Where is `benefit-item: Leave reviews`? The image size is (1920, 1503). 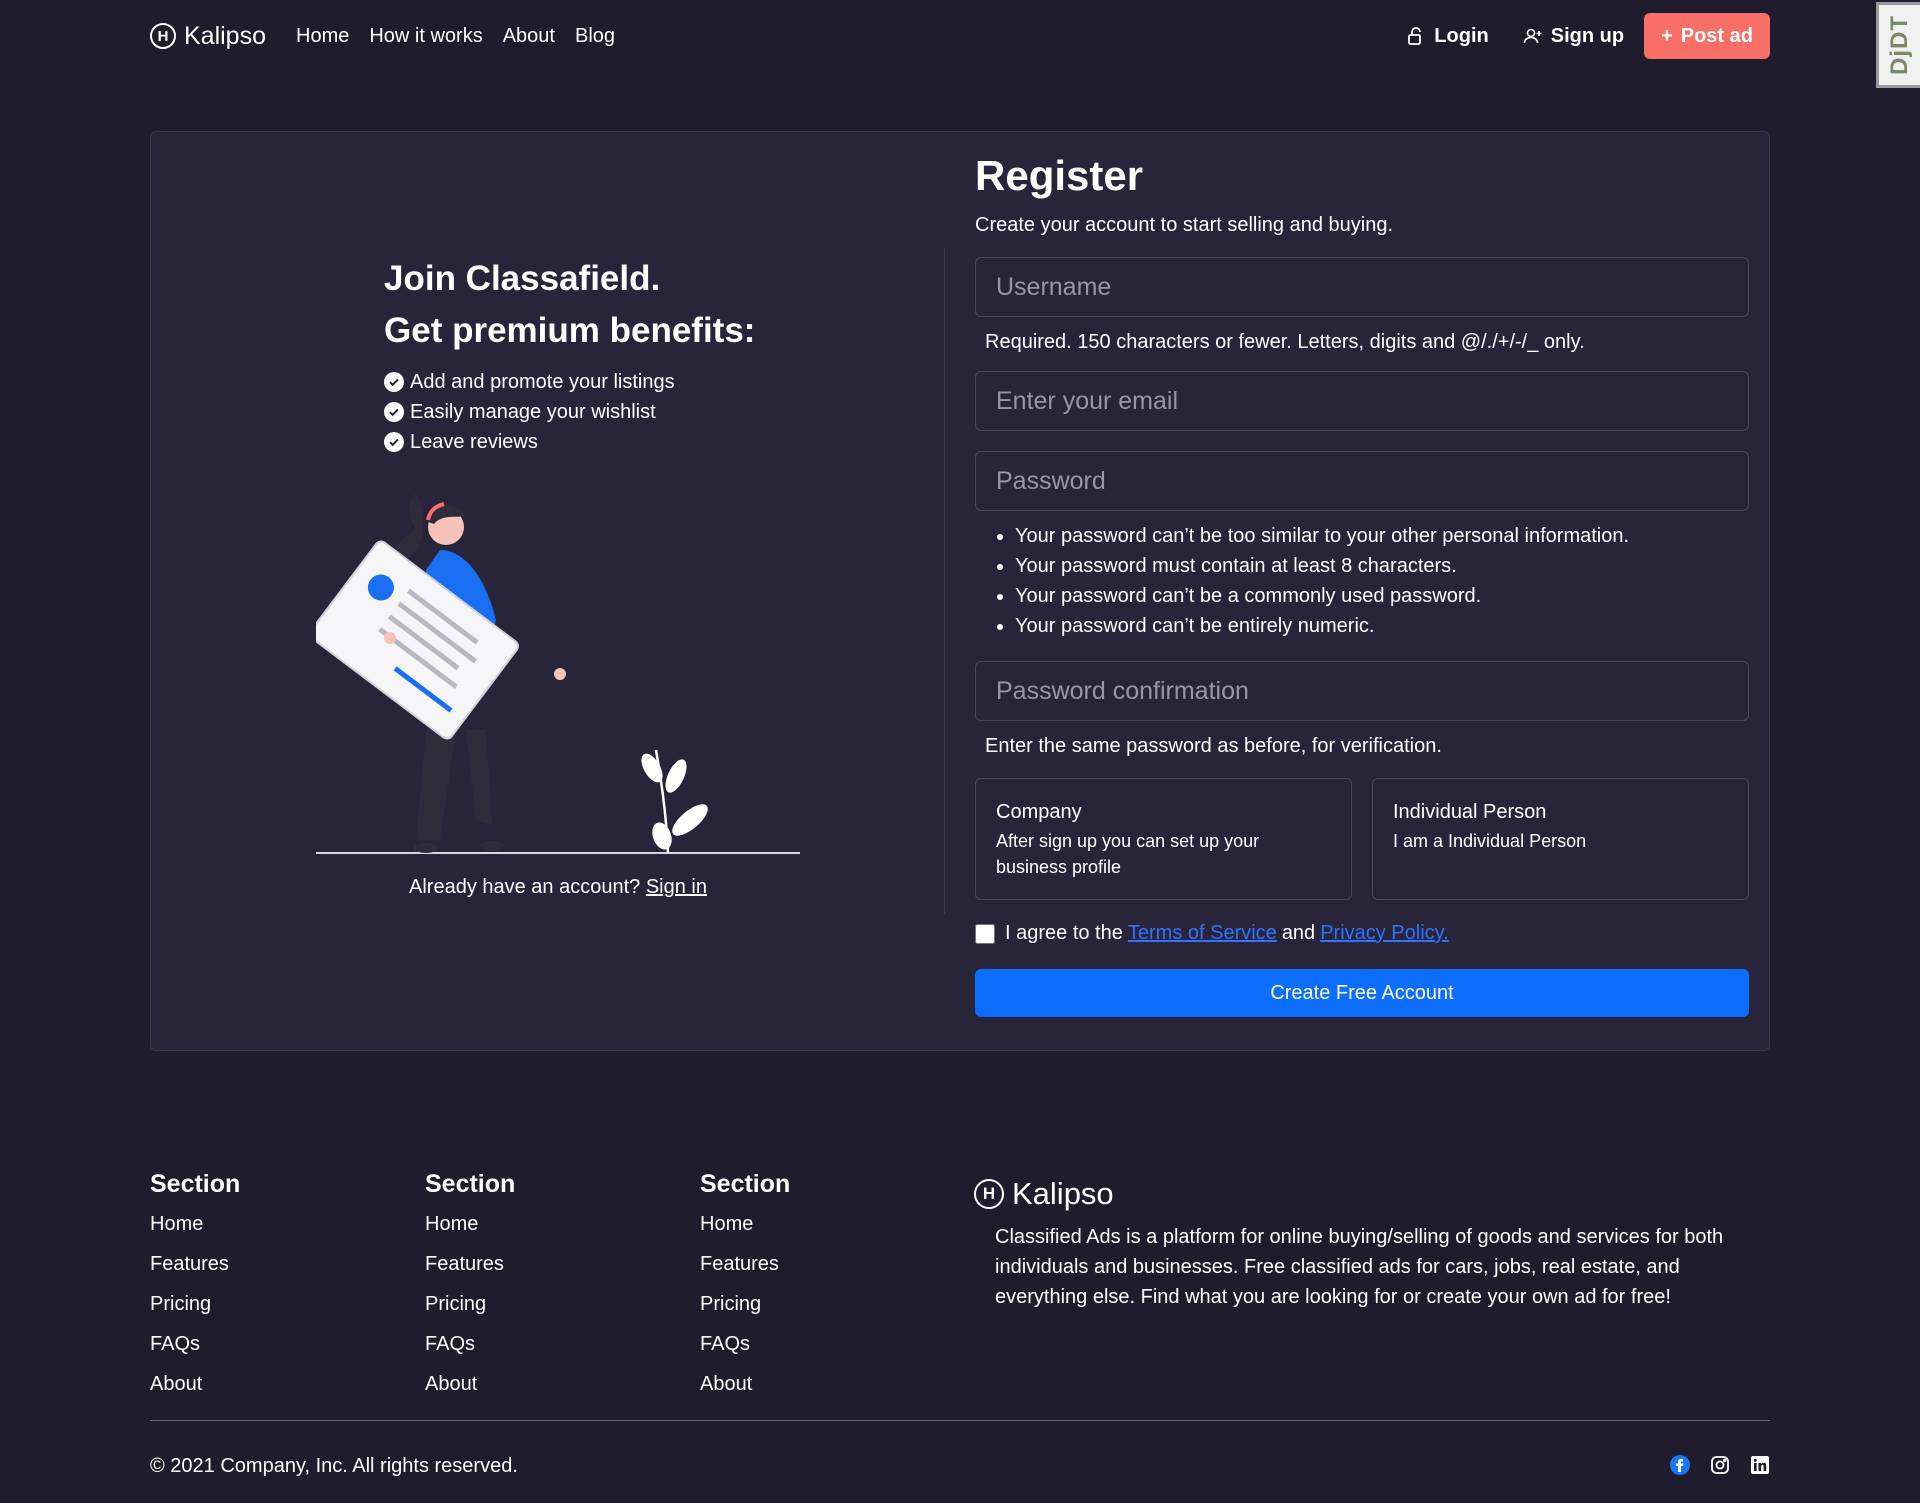 benefit-item: Leave reviews is located at coordinates (569, 442).